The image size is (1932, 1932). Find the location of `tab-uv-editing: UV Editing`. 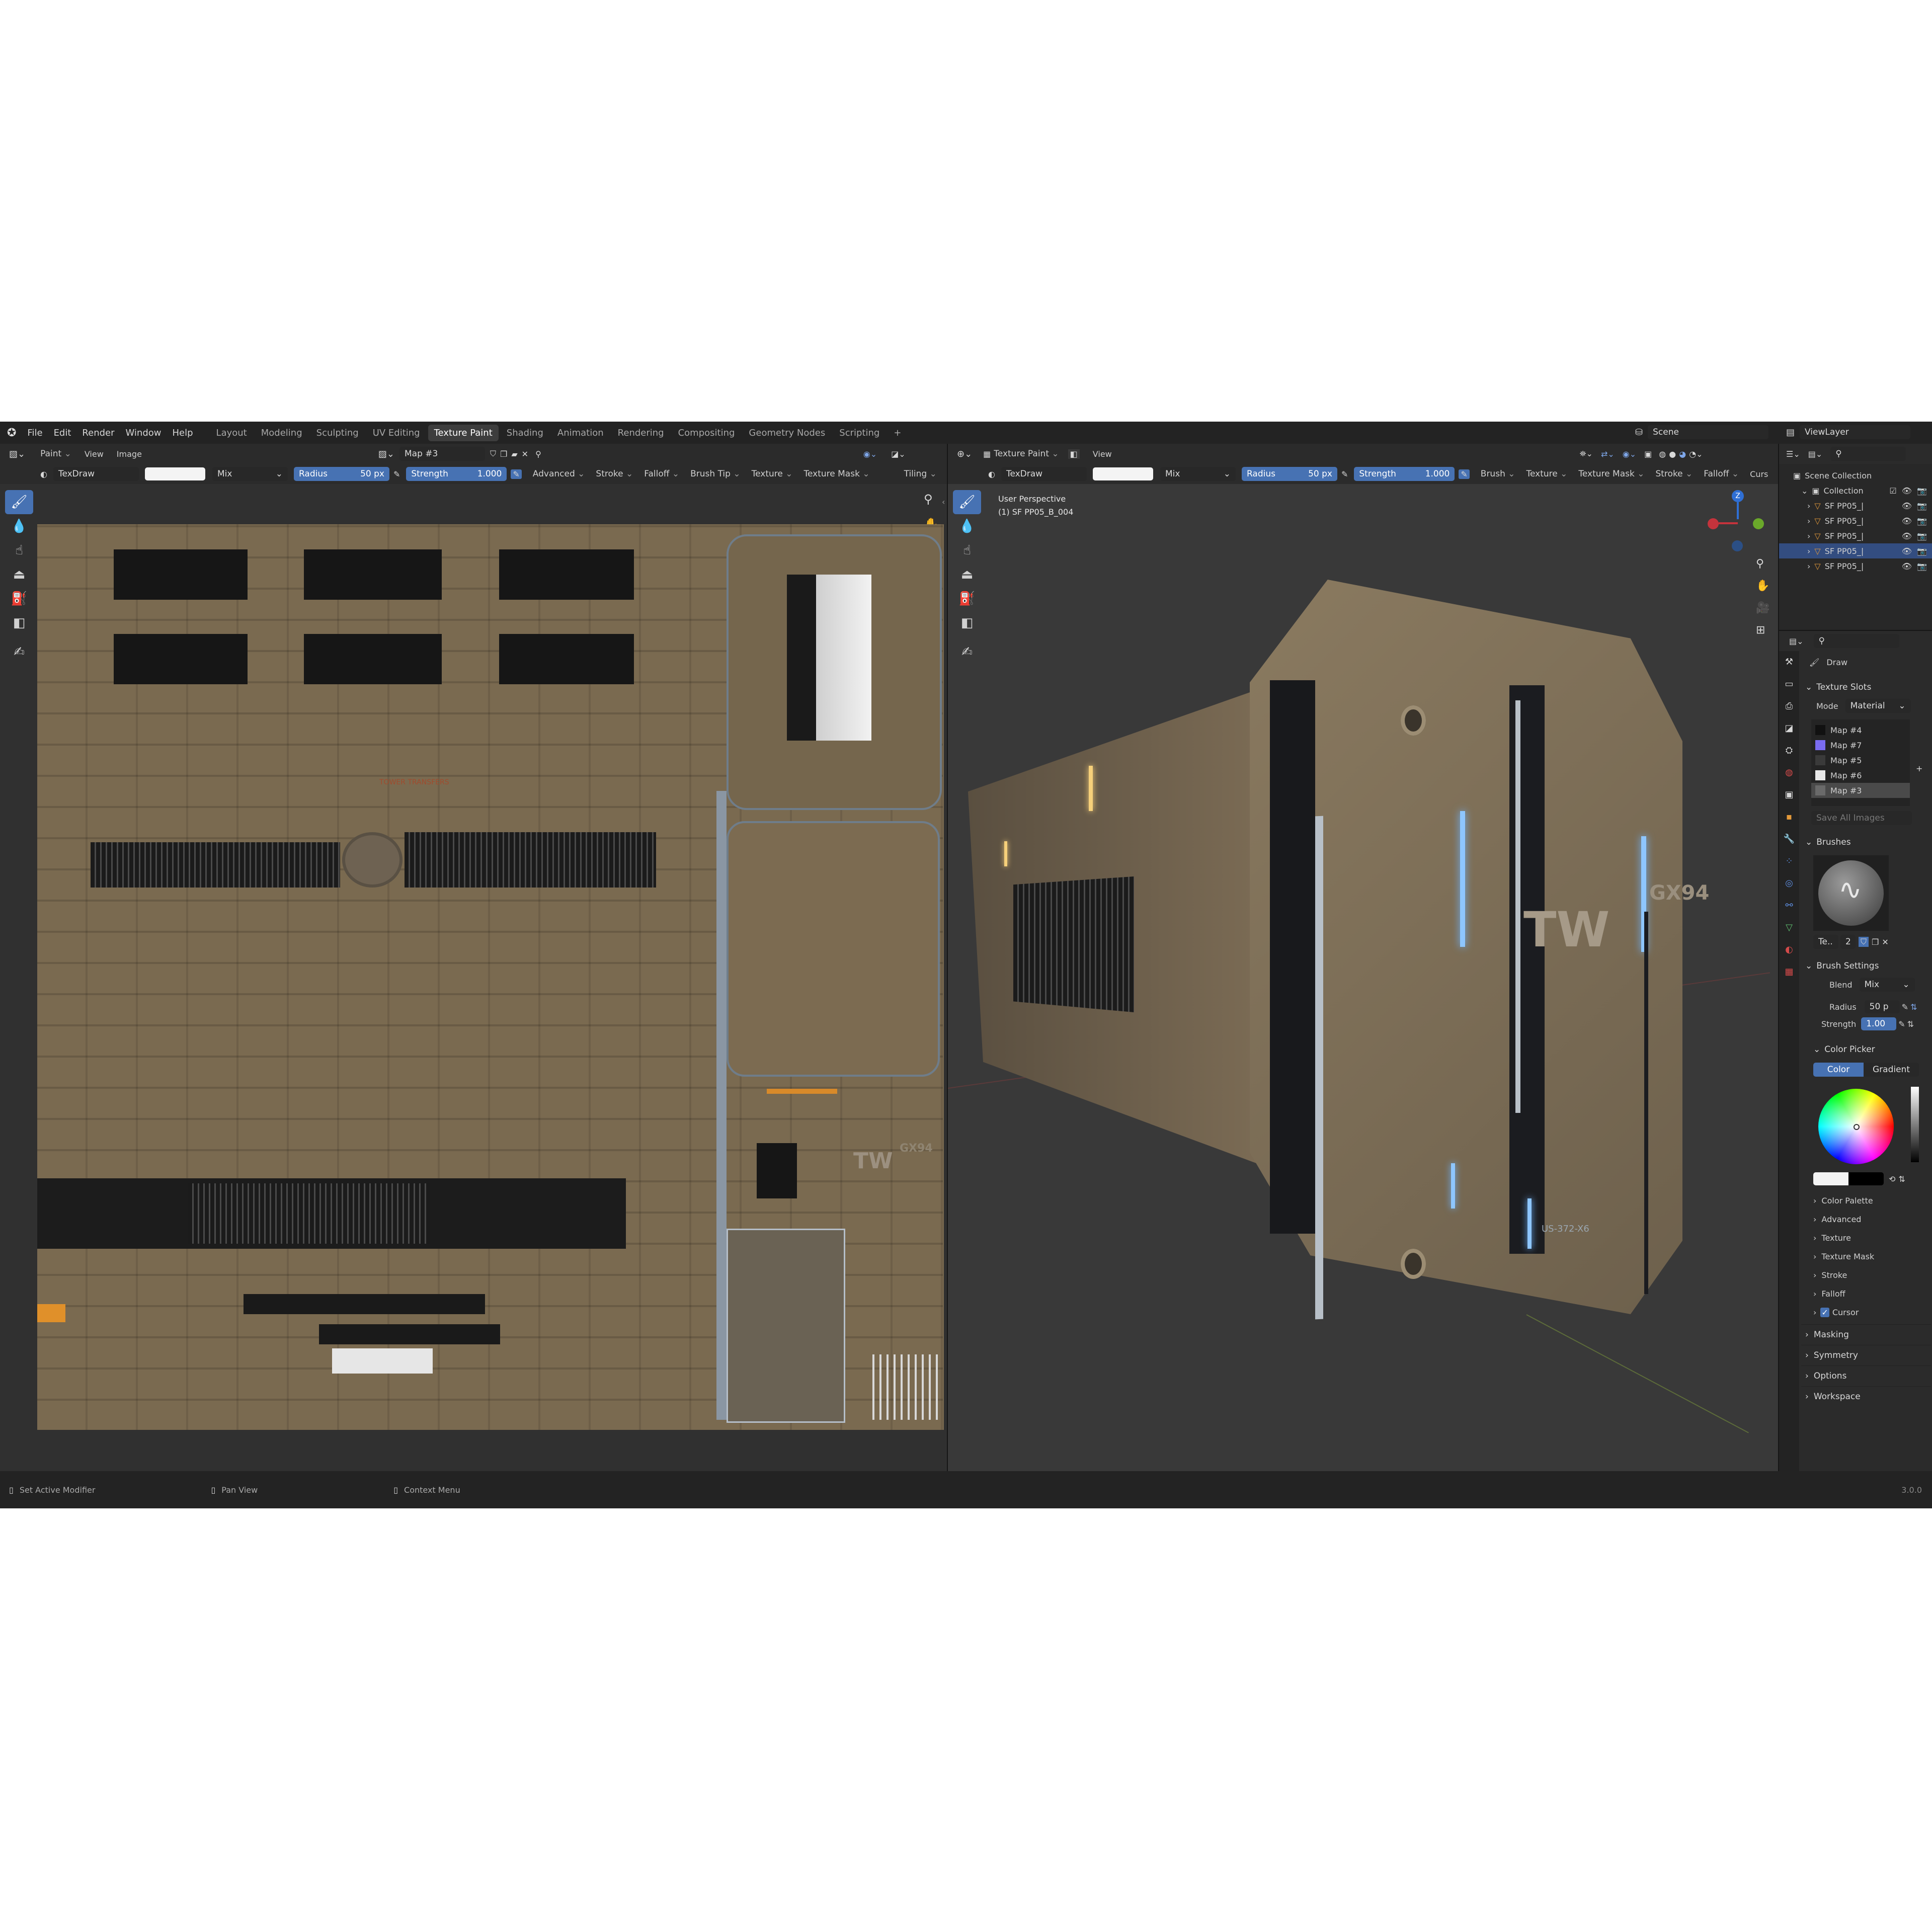

tab-uv-editing: UV Editing is located at coordinates (396, 433).